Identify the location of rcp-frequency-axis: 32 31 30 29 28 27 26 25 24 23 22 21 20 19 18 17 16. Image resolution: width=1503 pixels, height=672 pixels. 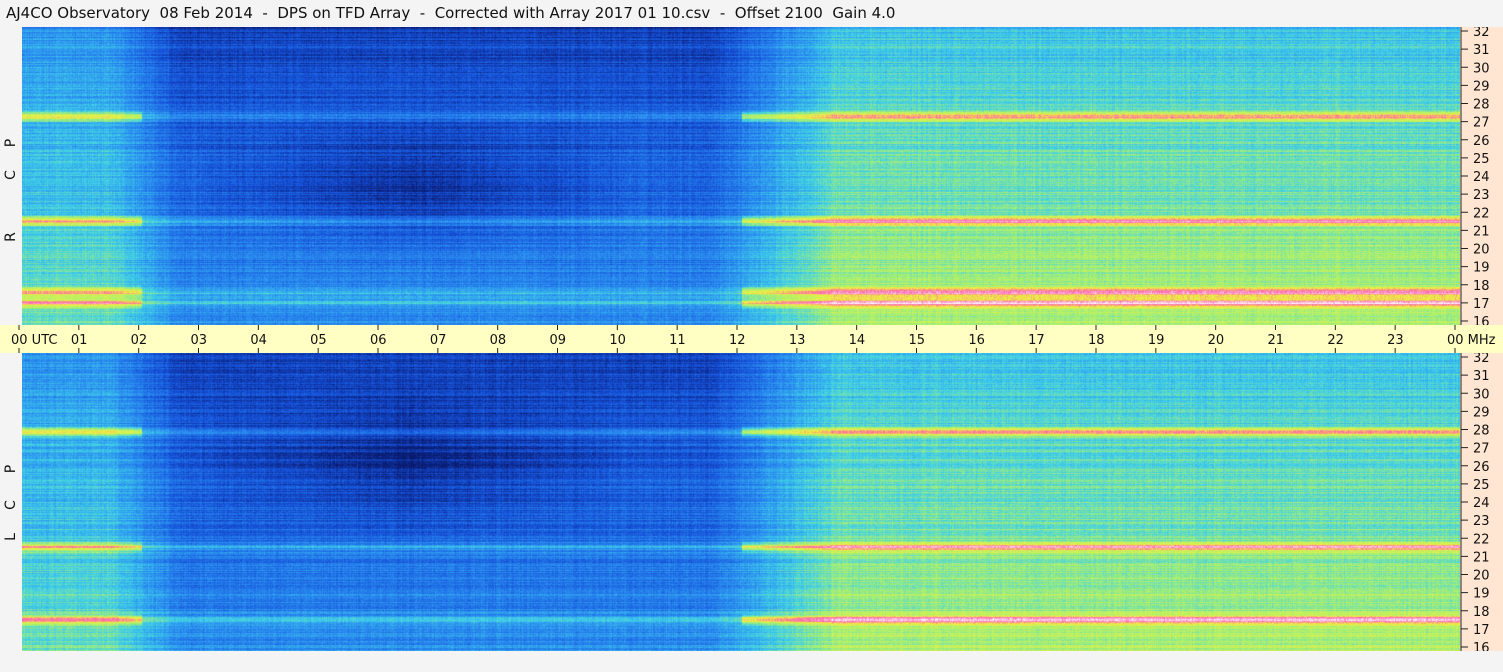
(1481, 176).